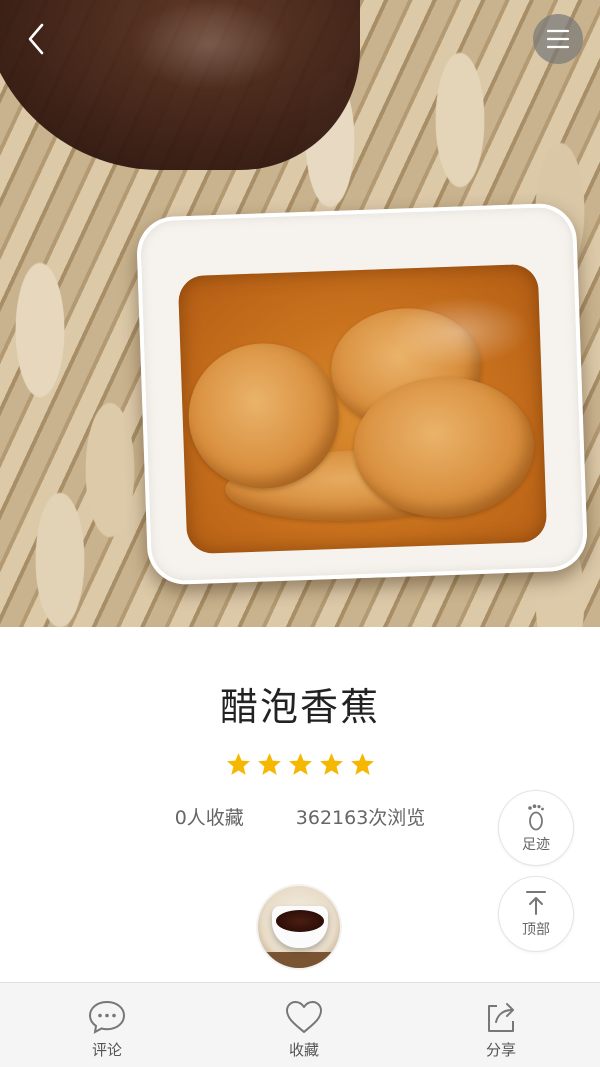  Describe the element at coordinates (303, 1050) in the screenshot. I see `favorite-label: 收藏` at that location.